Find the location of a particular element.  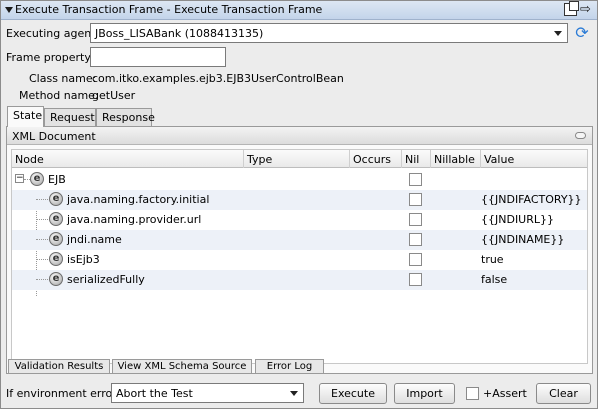

frame-property-label: Frame property: is located at coordinates (50, 57).